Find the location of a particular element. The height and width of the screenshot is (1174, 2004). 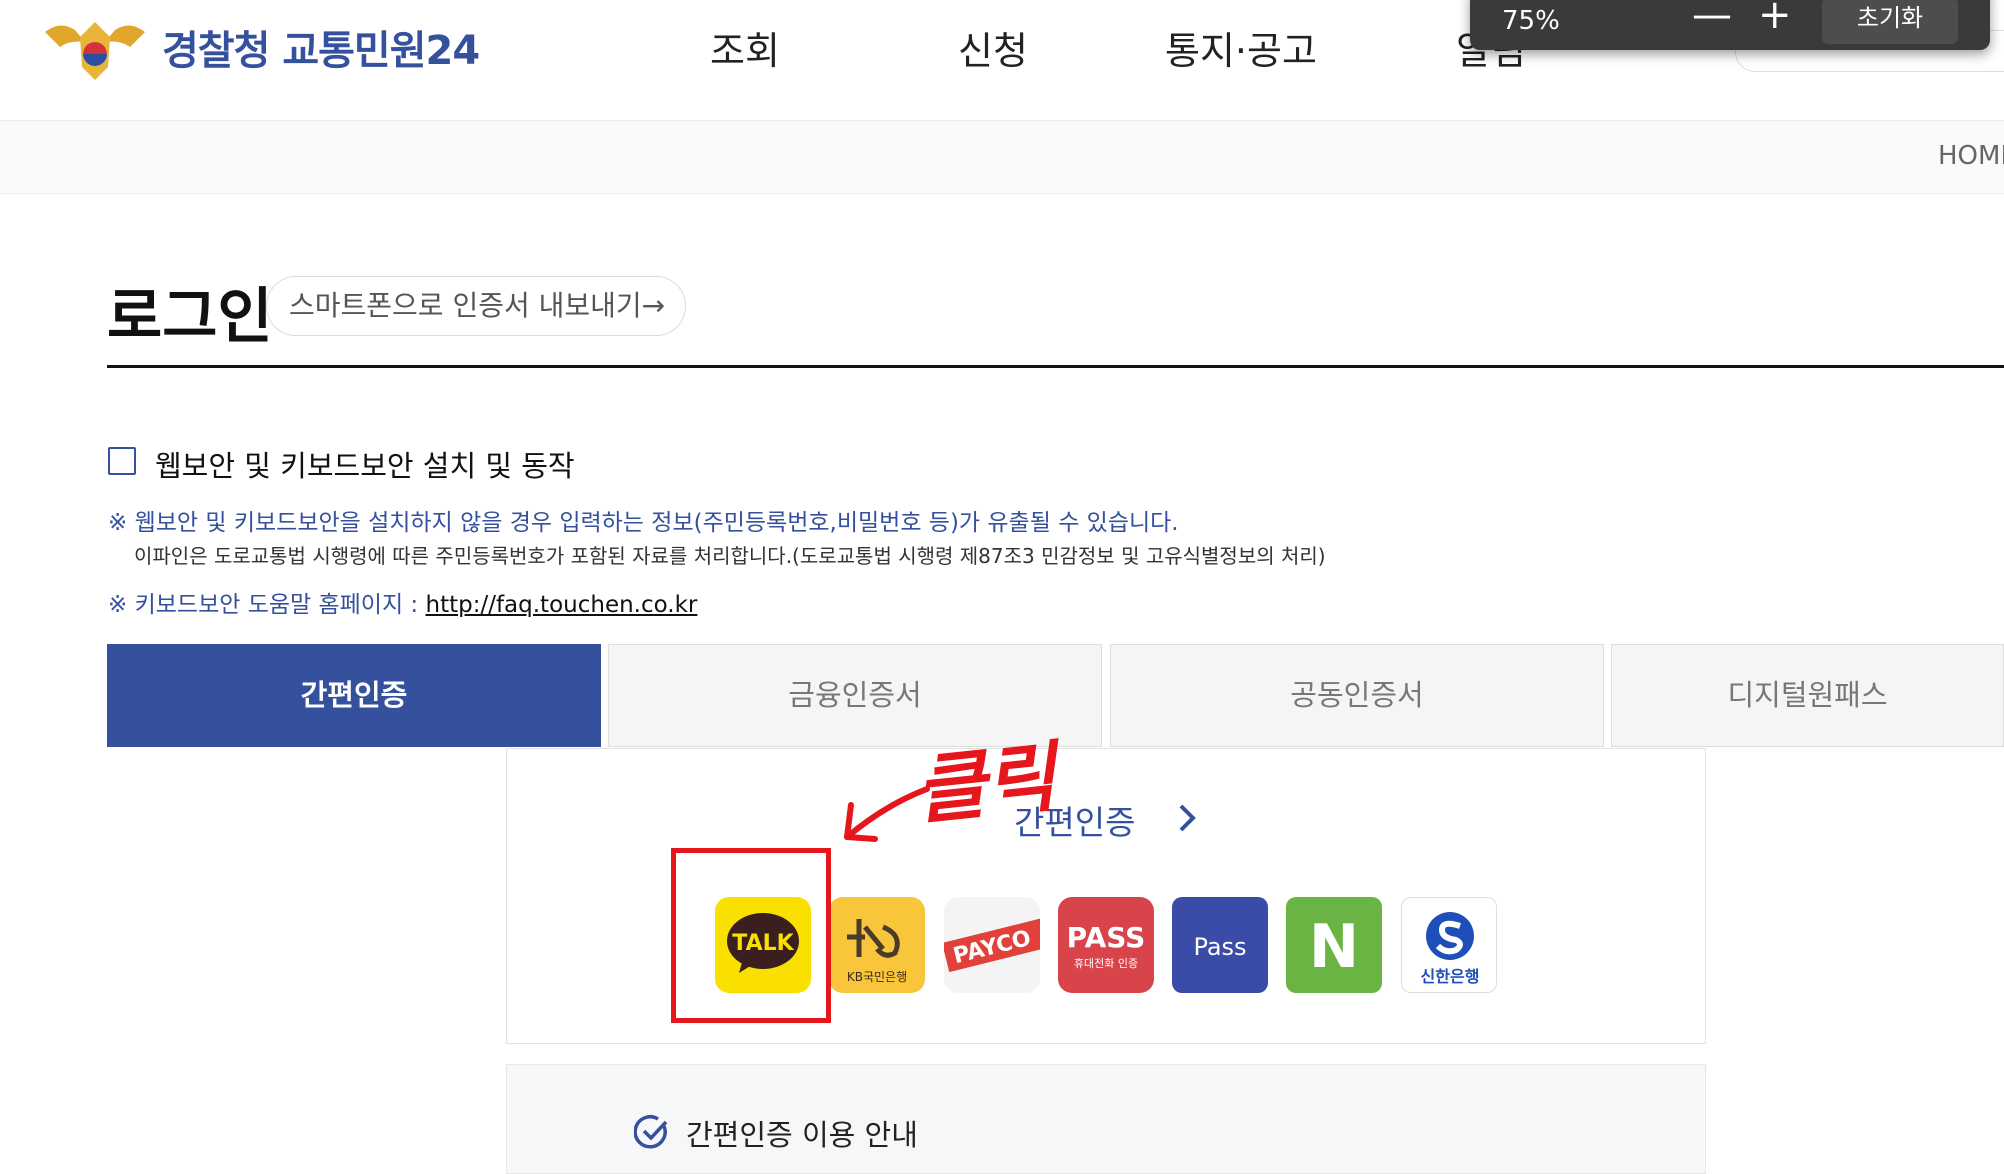

shinhan-label: 신한은행 is located at coordinates (1450, 976).